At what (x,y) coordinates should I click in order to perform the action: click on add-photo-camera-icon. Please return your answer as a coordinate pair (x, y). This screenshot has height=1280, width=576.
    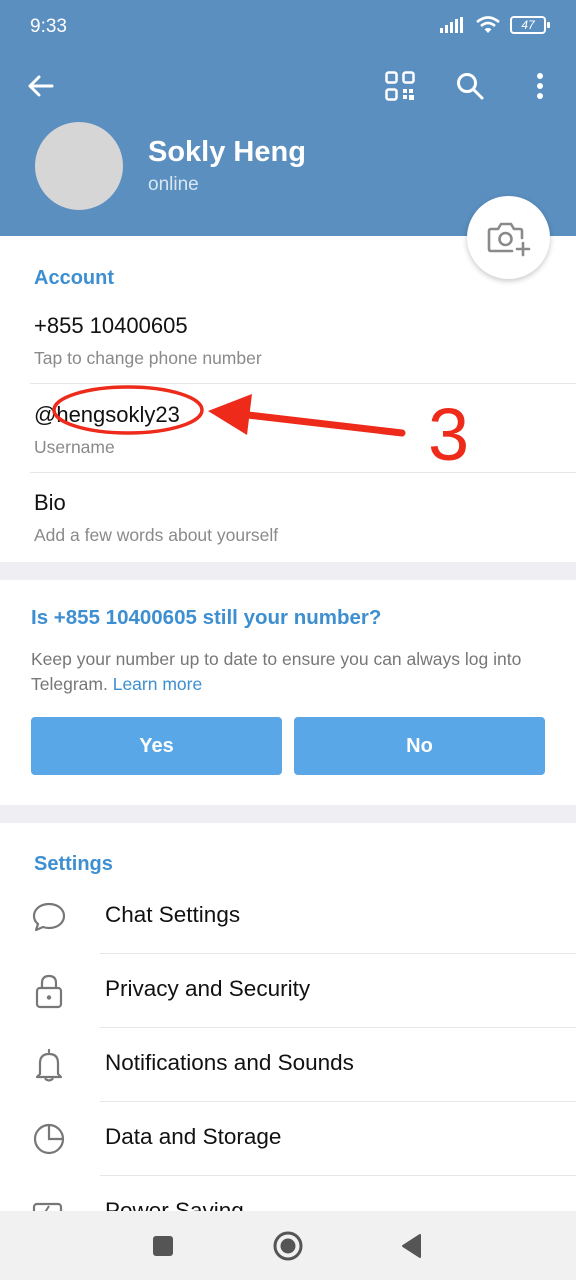
    Looking at the image, I should click on (508, 239).